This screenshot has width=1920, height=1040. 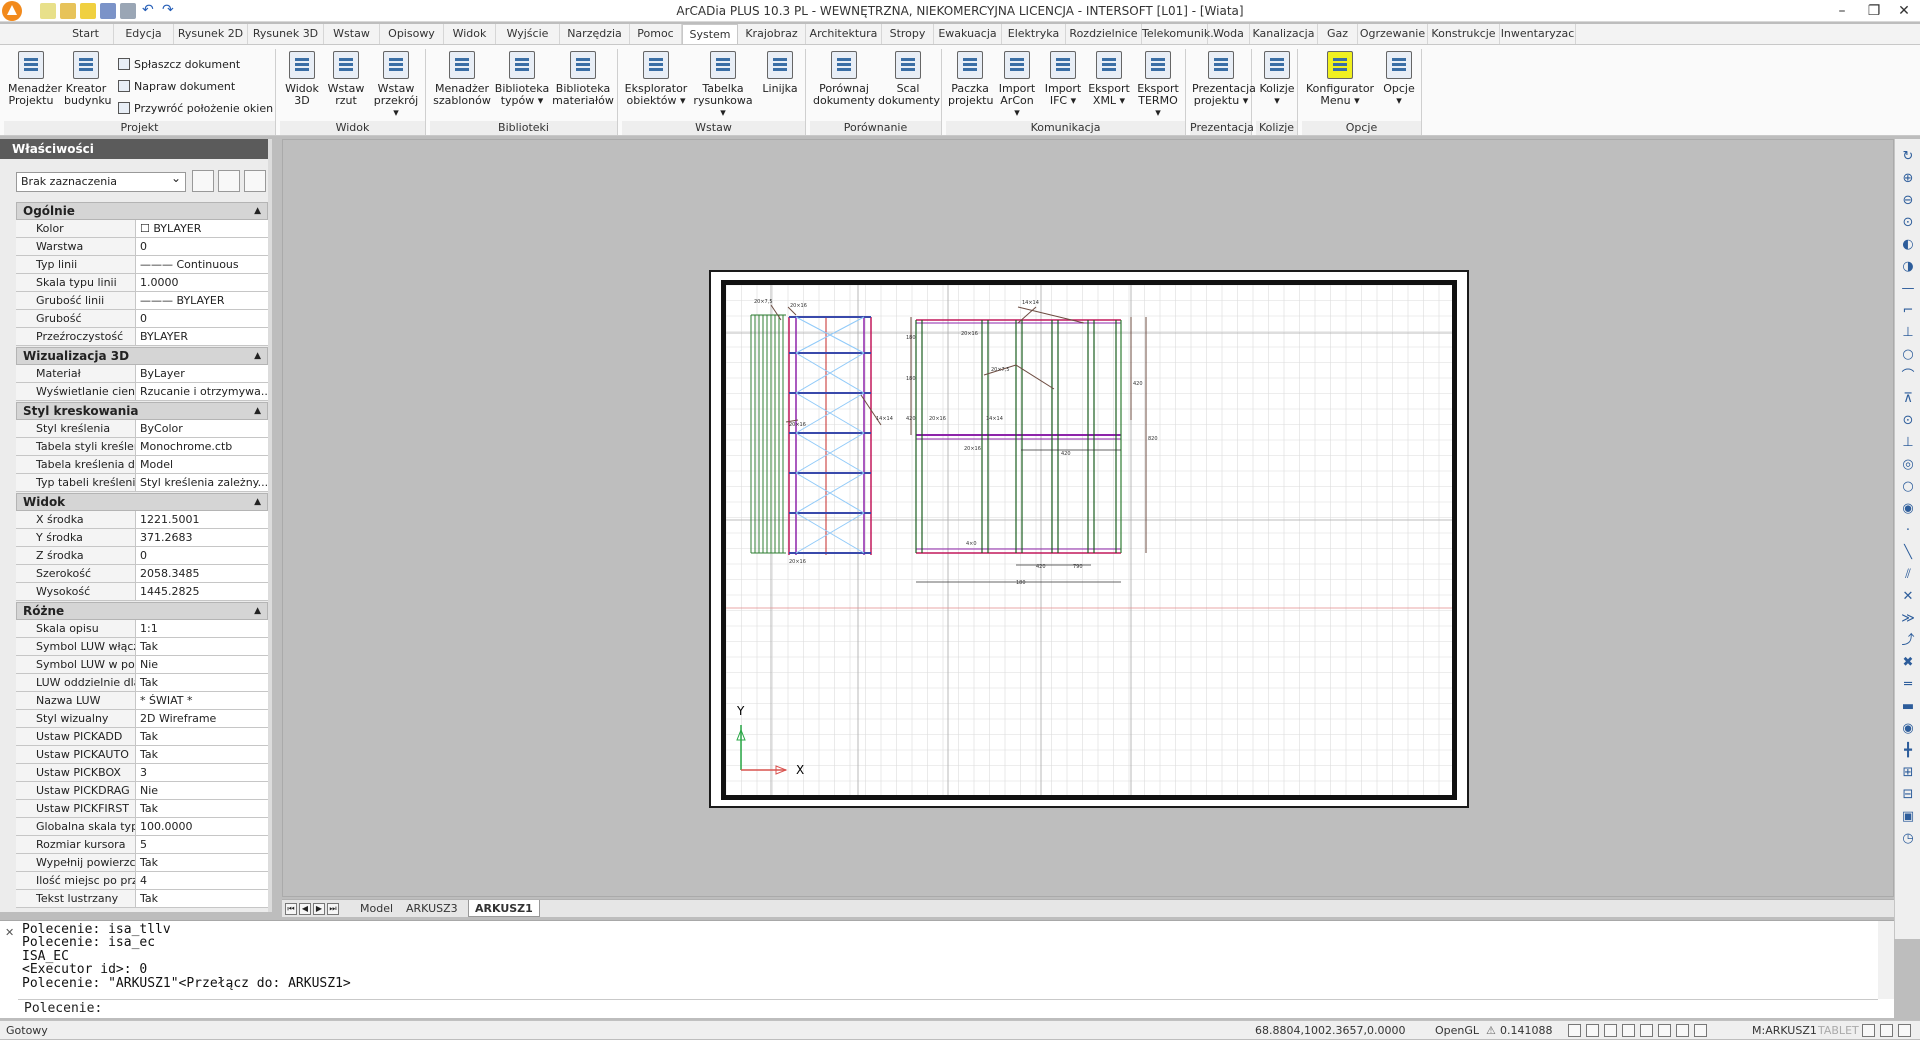 I want to click on property-row: Ustaw PICKADD Tak, so click(x=142, y=737).